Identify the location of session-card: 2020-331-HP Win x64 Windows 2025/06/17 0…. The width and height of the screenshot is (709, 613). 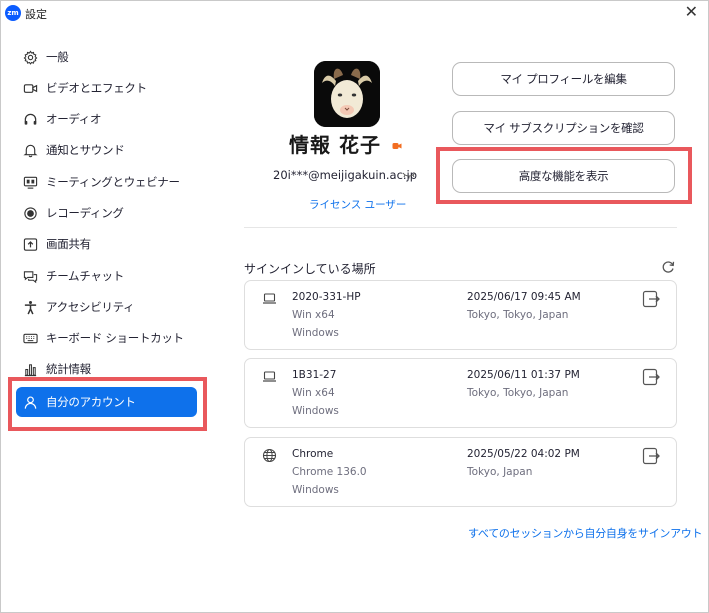
(460, 315).